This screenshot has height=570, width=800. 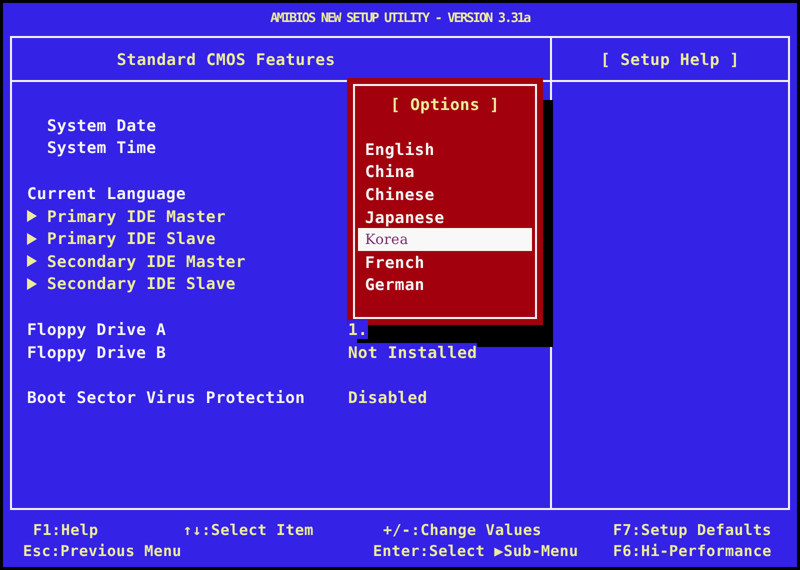 I want to click on key-hint: Enter:Select ▶Sub-Menu, so click(x=476, y=551).